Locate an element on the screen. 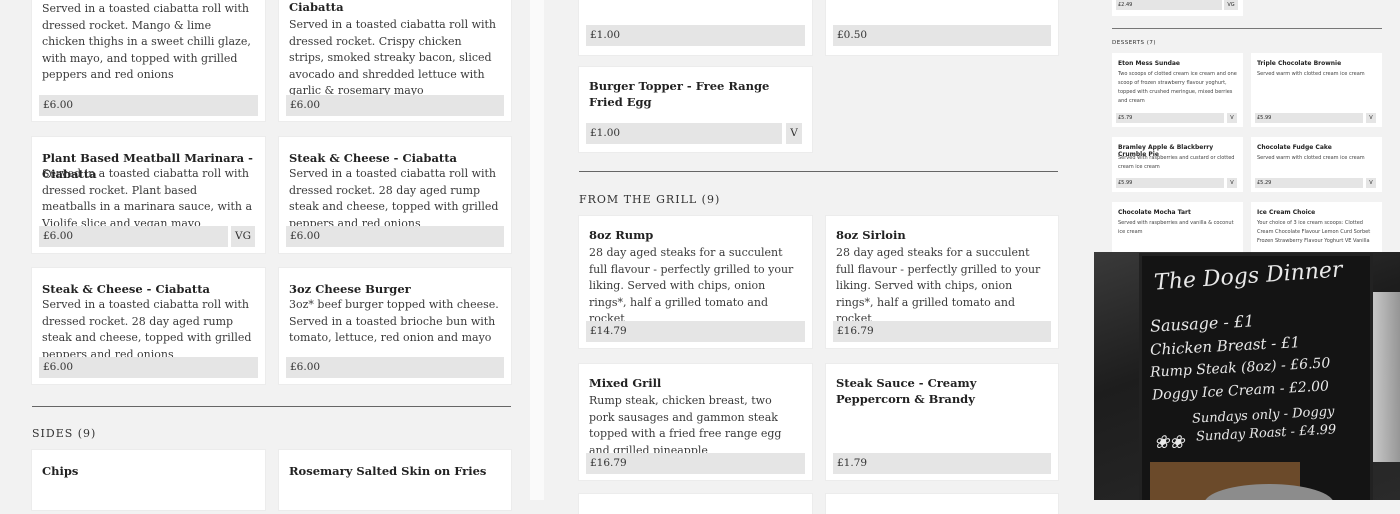  card-title: Rosemary Salted Skin on Fries is located at coordinates (388, 471).